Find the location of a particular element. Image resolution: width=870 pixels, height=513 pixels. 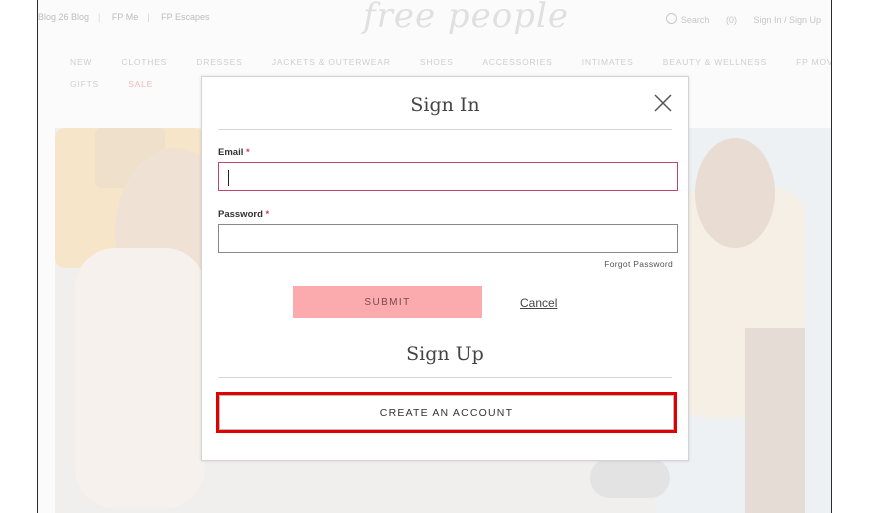

nav-item: DRESSES is located at coordinates (219, 62).